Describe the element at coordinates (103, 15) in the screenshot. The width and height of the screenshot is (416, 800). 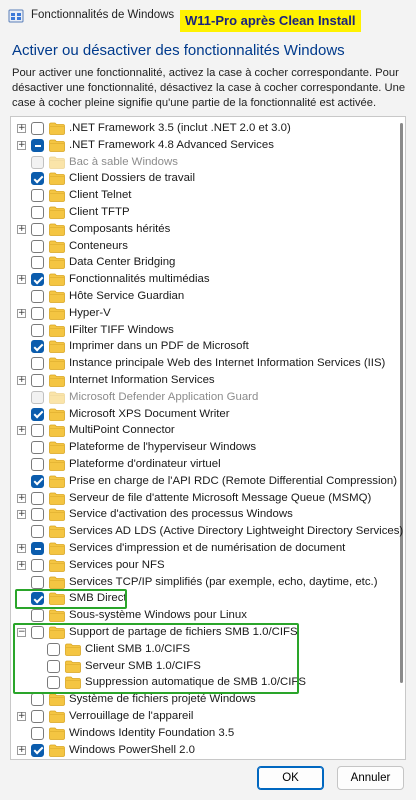
I see `window-title: Fonctionnalités de Windows` at that location.